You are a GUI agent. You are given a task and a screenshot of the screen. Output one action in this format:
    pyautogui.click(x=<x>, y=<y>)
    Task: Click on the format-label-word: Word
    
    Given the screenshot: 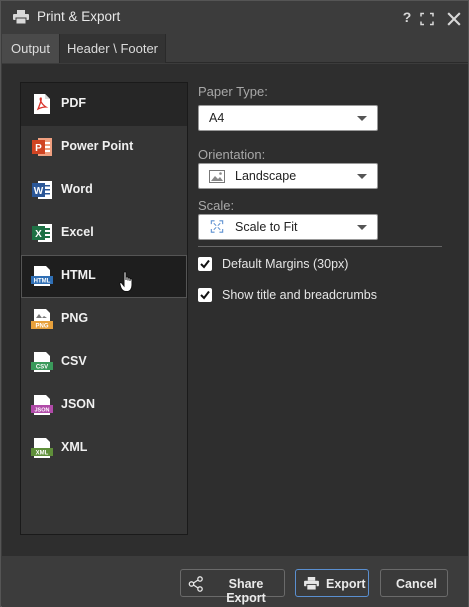 What is the action you would take?
    pyautogui.click(x=77, y=189)
    